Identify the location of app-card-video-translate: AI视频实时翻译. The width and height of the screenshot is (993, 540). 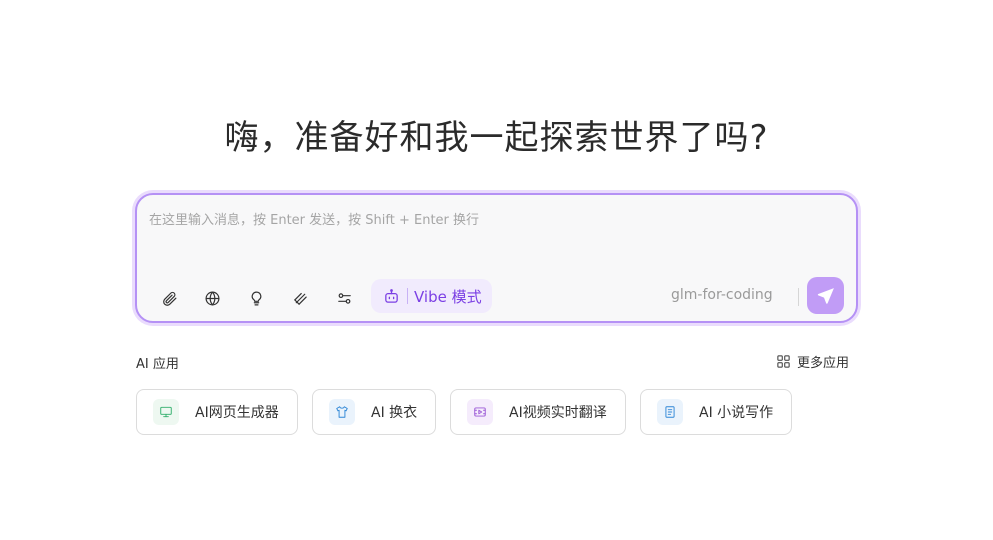
(538, 412).